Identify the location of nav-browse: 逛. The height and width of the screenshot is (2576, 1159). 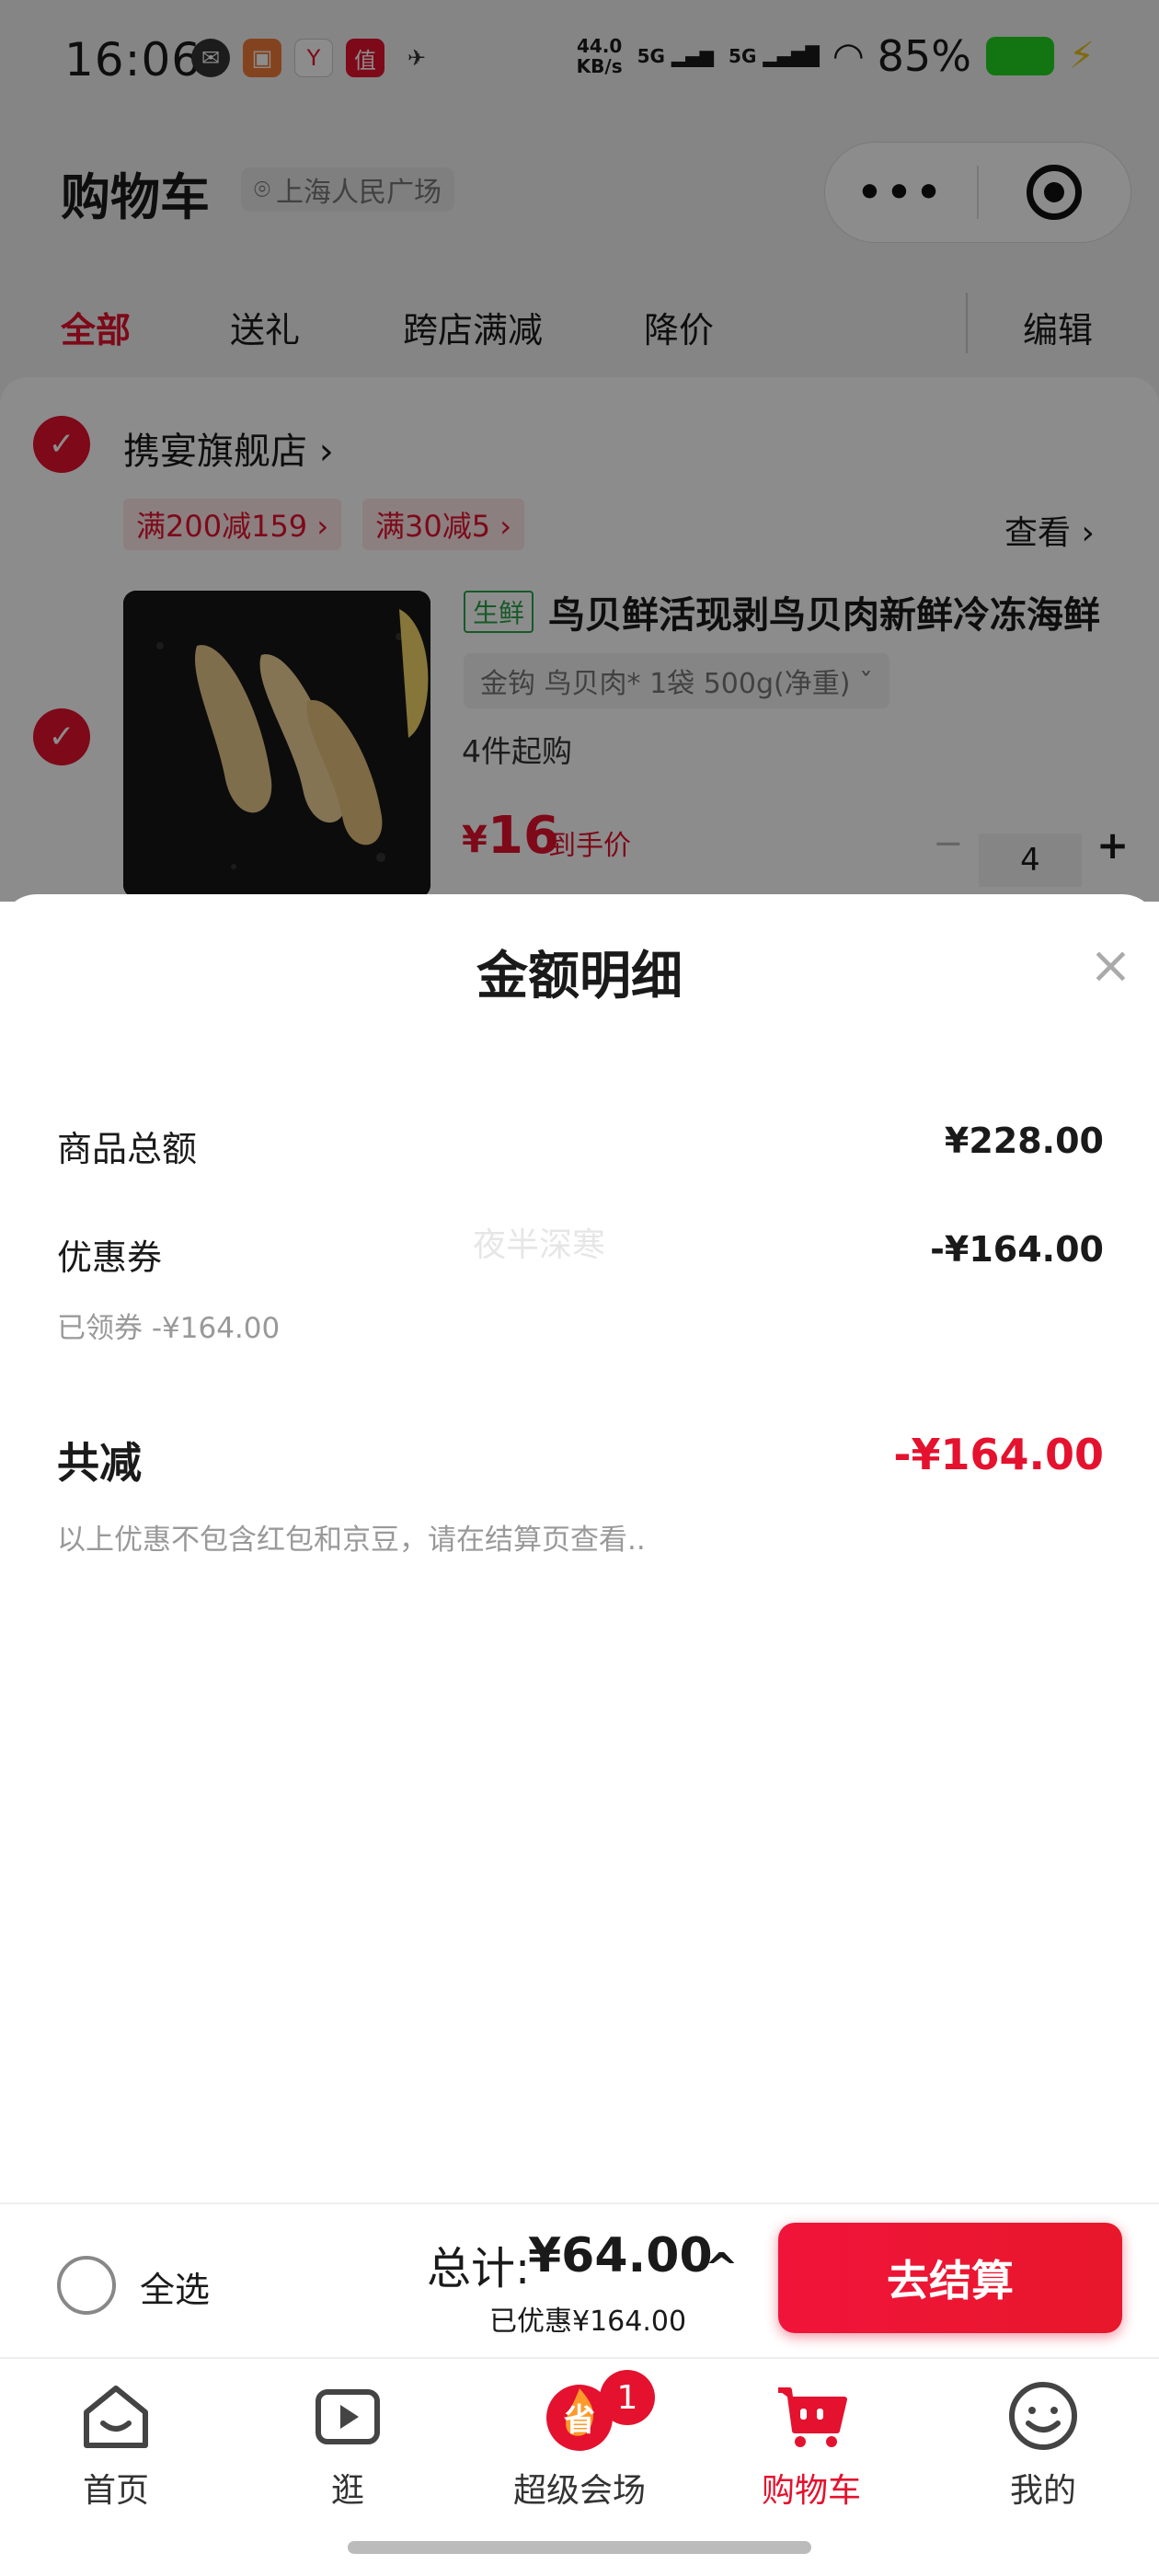
(348, 2444).